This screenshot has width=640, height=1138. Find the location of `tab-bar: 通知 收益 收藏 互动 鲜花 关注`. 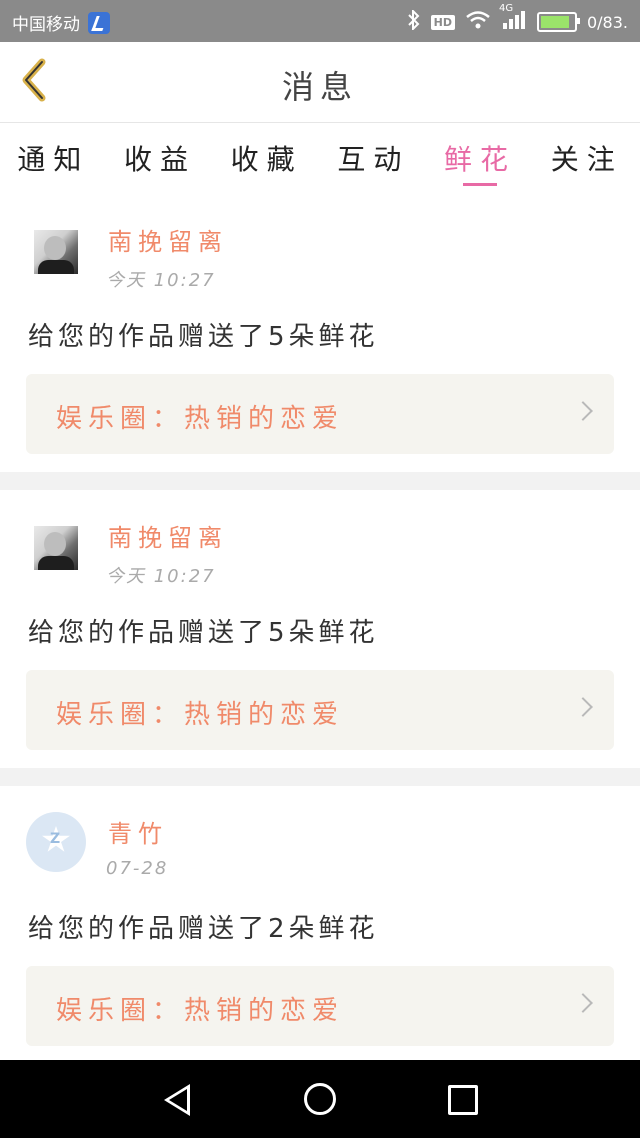

tab-bar: 通知 收益 收藏 互动 鲜花 关注 is located at coordinates (320, 158).